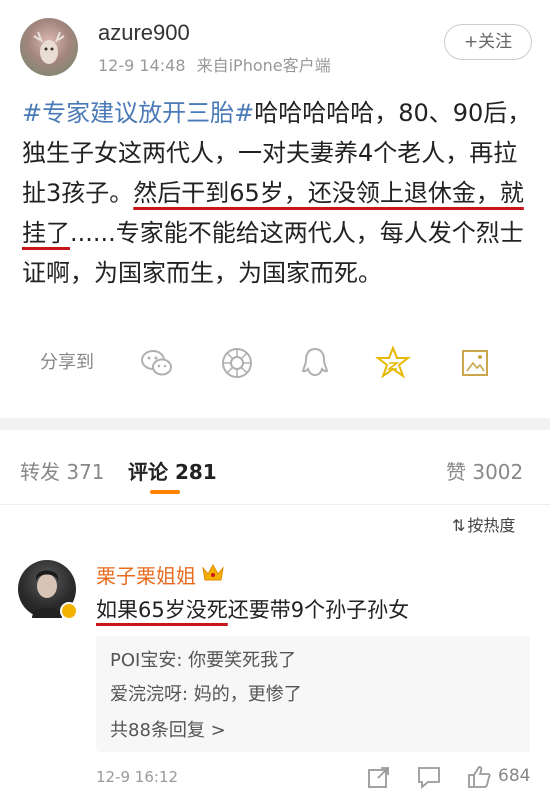 The height and width of the screenshot is (800, 550). What do you see at coordinates (275, 424) in the screenshot?
I see `section-divider` at bounding box center [275, 424].